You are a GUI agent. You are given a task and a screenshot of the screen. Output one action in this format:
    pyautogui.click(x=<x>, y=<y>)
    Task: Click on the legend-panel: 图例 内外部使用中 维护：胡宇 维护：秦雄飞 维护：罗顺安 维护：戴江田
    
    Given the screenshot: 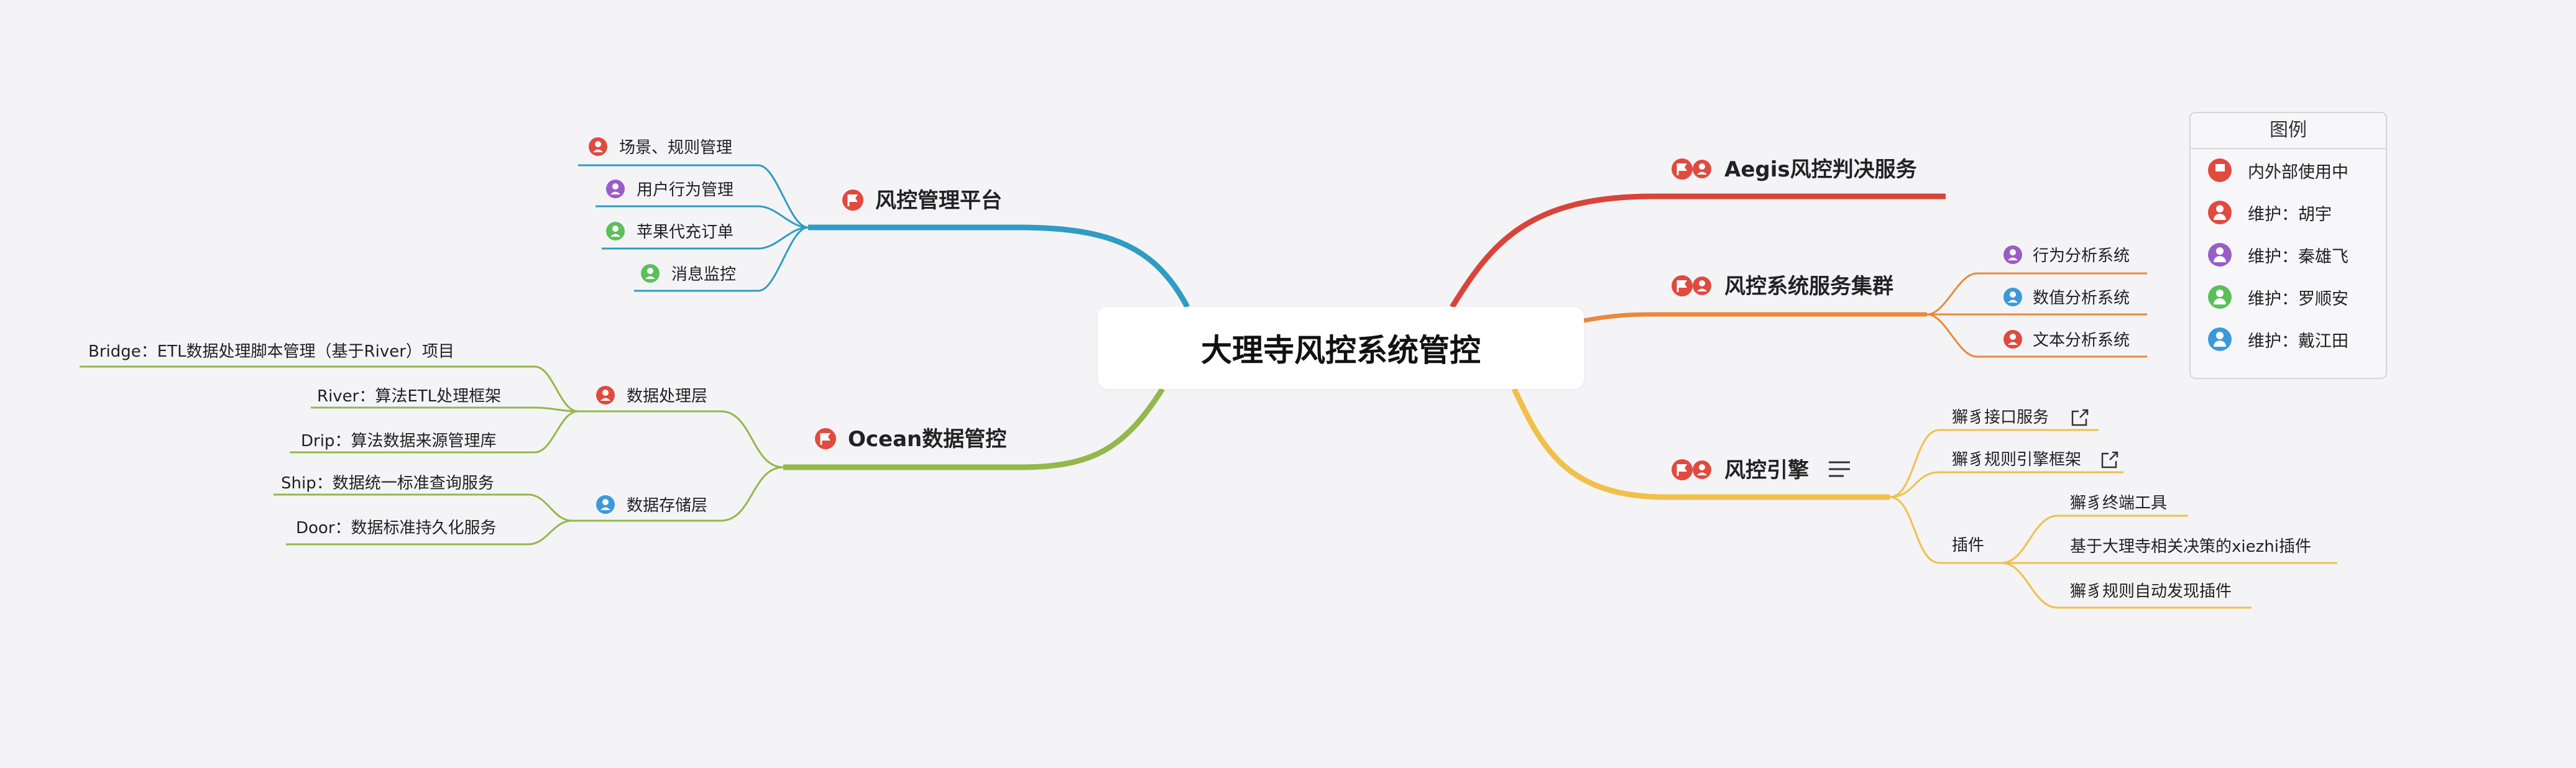 What is the action you would take?
    pyautogui.click(x=2288, y=245)
    